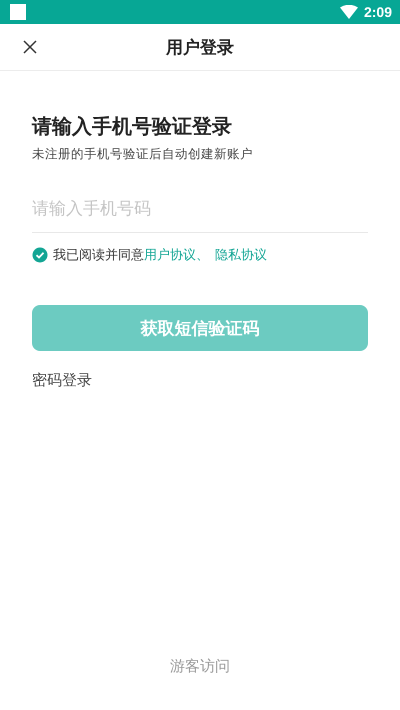 The image size is (400, 710). What do you see at coordinates (200, 666) in the screenshot?
I see `guest-access-link: 游客访问` at bounding box center [200, 666].